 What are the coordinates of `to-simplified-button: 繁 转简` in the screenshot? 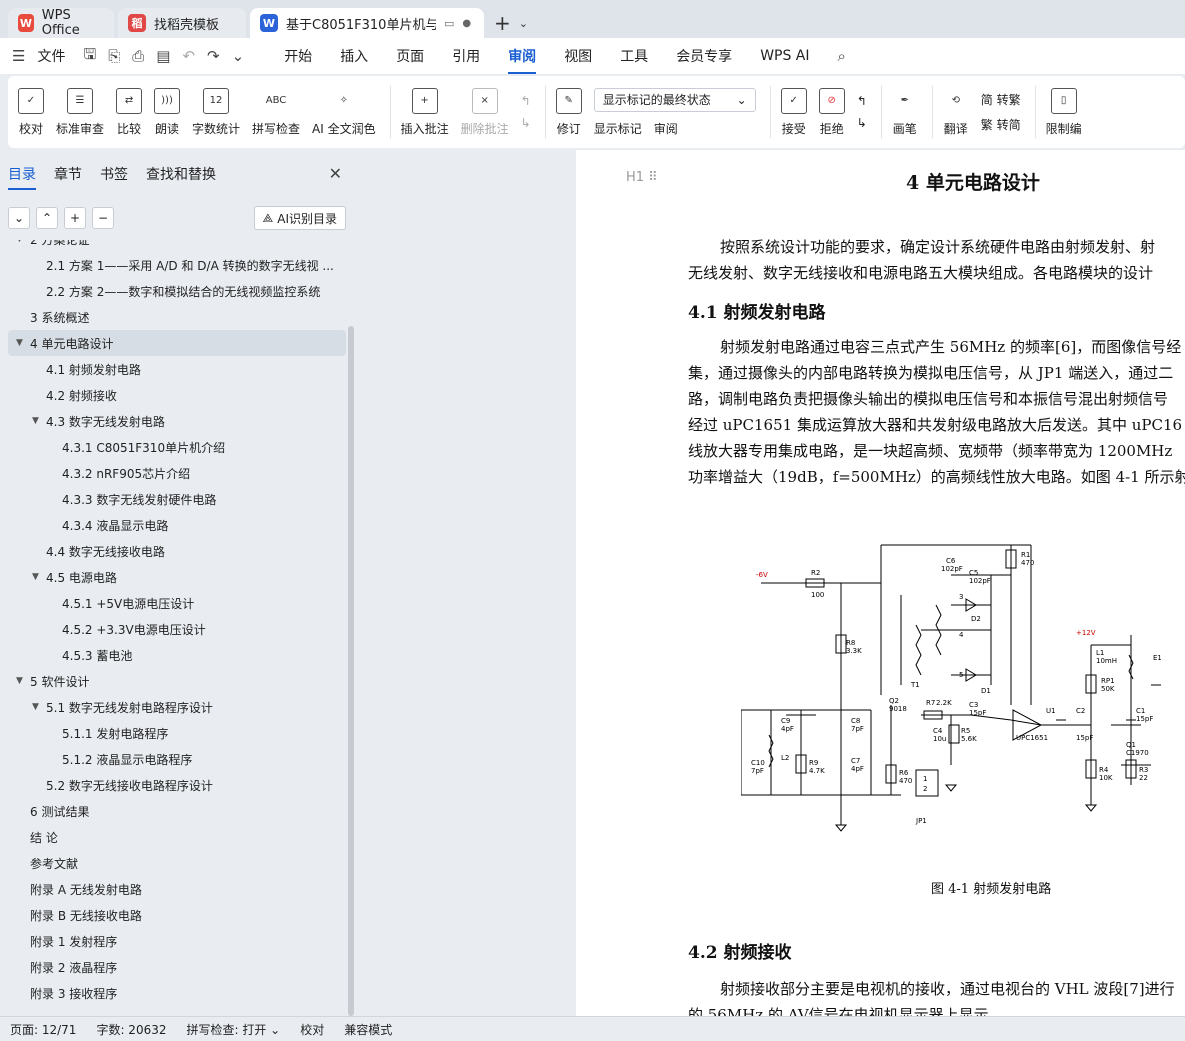 It's located at (1001, 124).